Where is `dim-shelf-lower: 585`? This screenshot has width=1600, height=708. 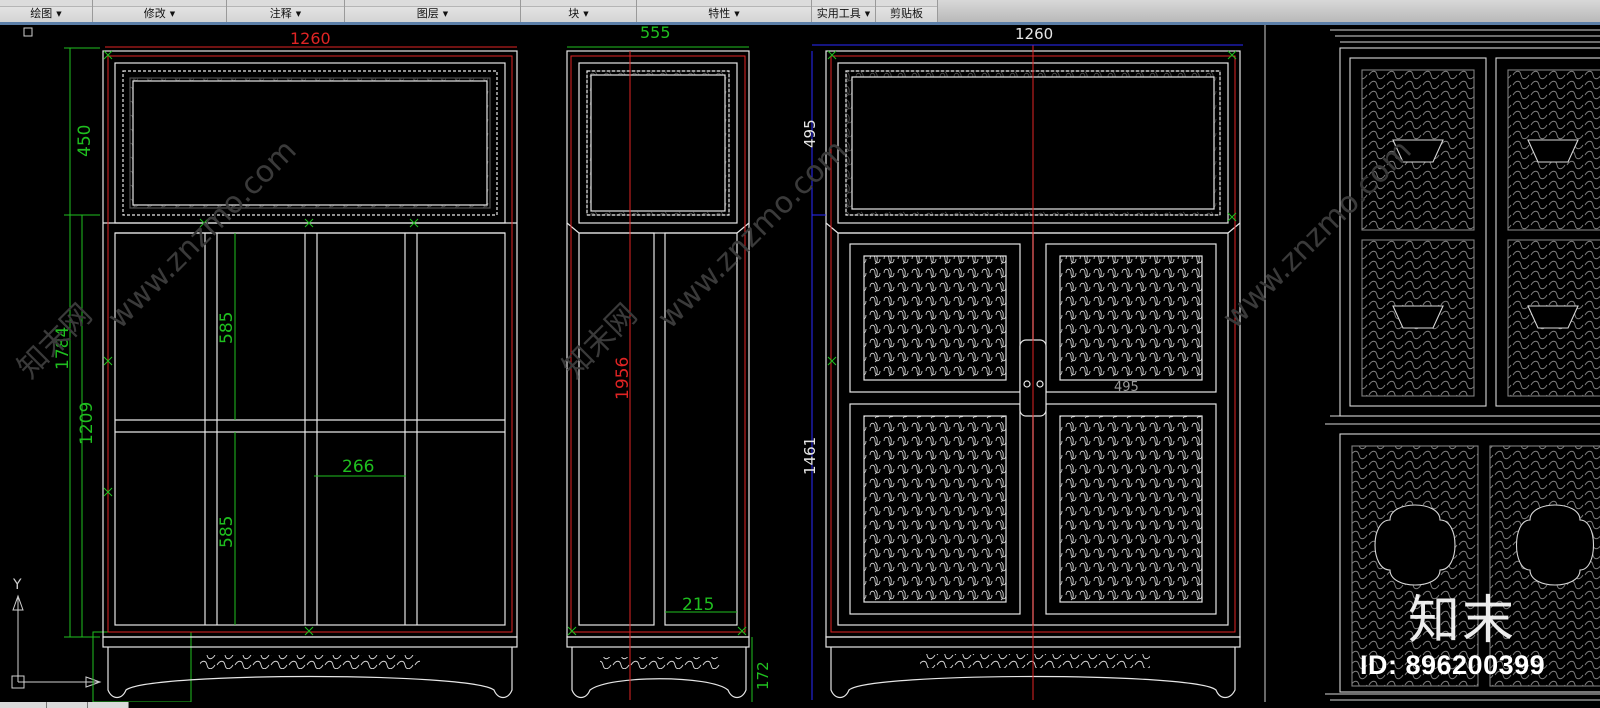
dim-shelf-lower: 585 is located at coordinates (227, 532).